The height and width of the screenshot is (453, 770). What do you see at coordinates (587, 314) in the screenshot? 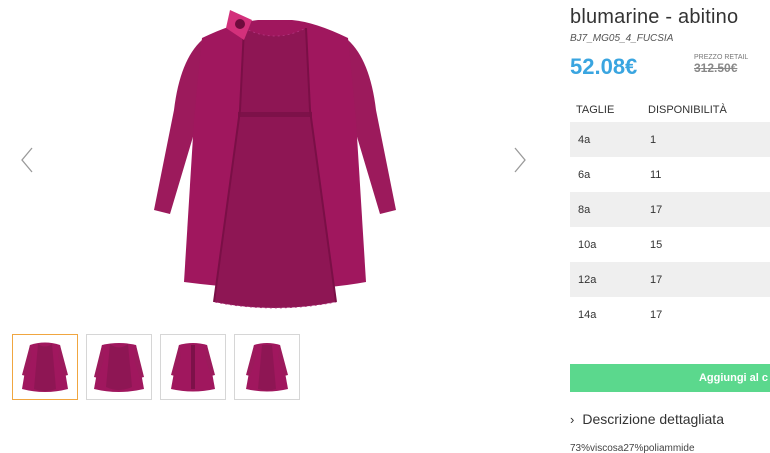
I see `size-cell: 14a` at bounding box center [587, 314].